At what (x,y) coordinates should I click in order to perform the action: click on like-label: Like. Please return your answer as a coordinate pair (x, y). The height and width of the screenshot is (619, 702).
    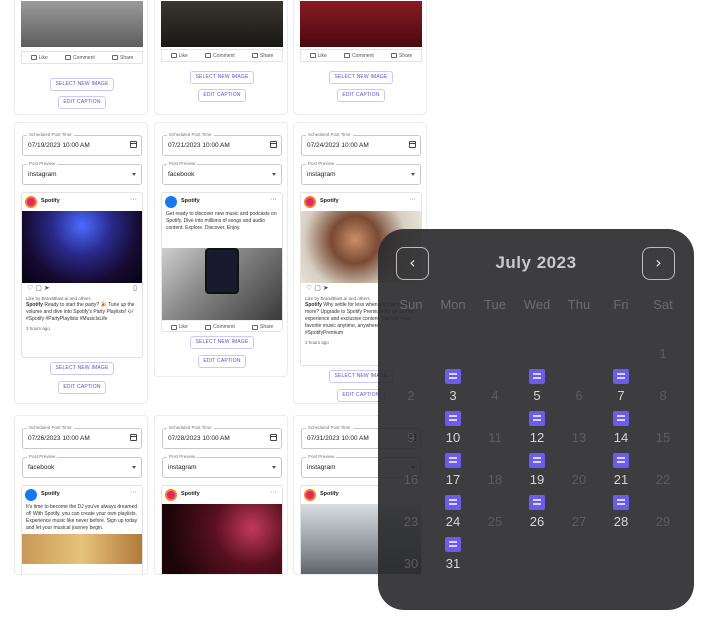
    Looking at the image, I should click on (43, 57).